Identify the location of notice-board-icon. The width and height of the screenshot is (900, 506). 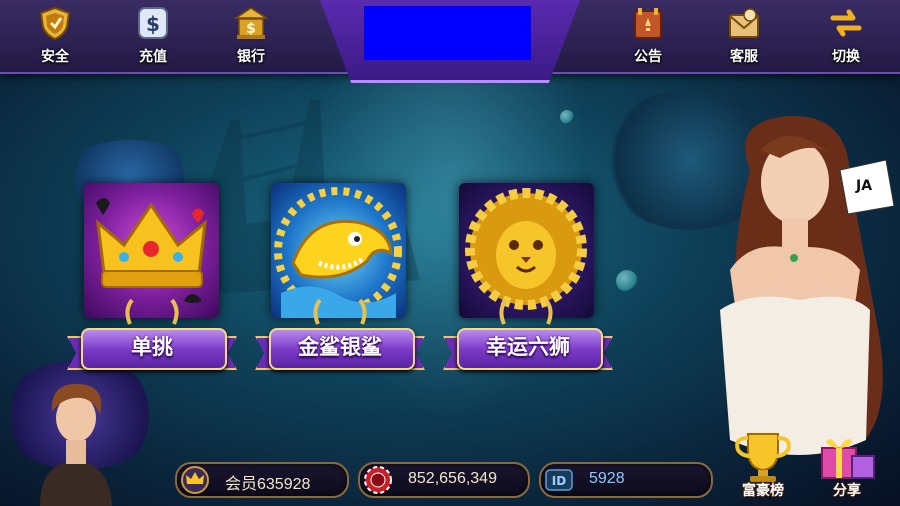
(648, 23).